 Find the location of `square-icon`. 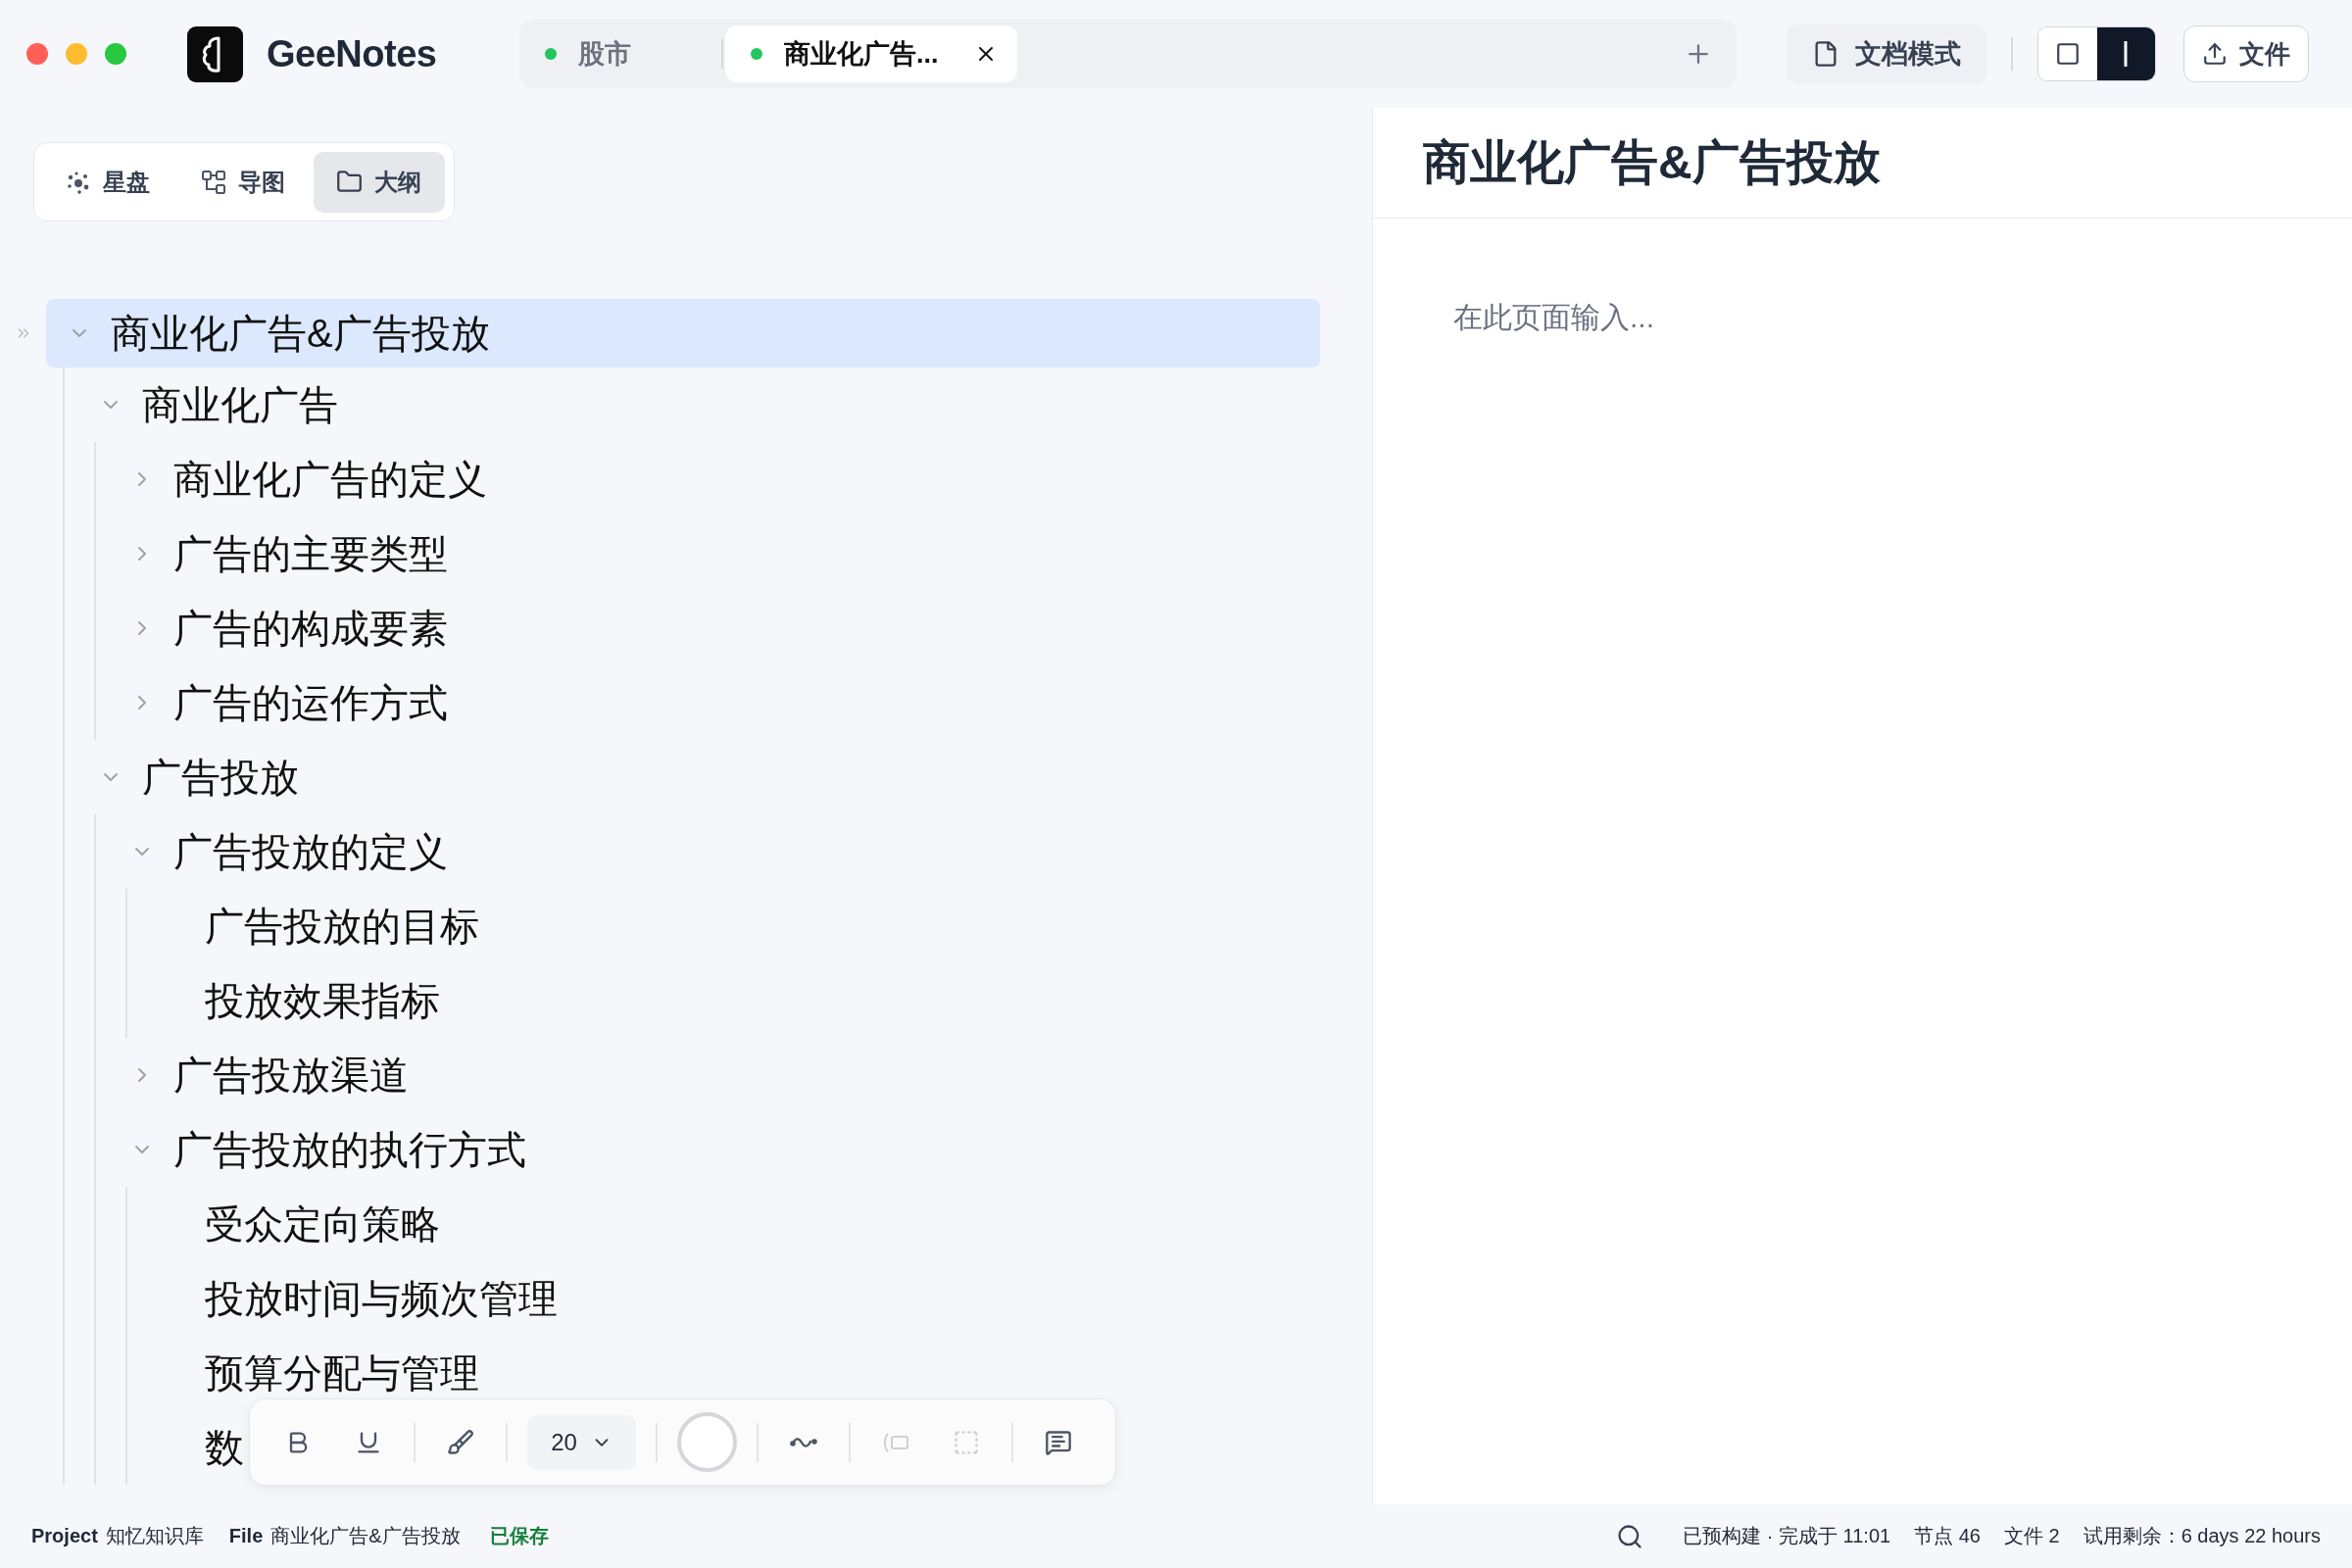

square-icon is located at coordinates (2067, 54).